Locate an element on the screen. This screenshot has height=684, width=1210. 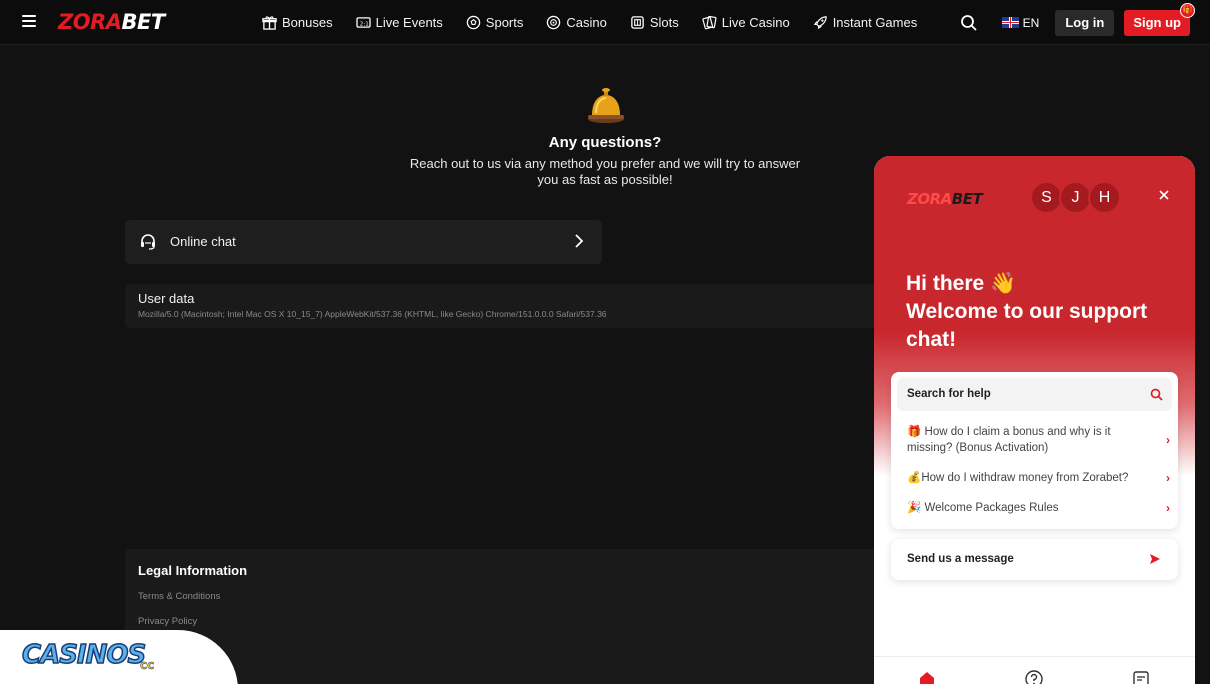
avatar: H is located at coordinates (1104, 197).